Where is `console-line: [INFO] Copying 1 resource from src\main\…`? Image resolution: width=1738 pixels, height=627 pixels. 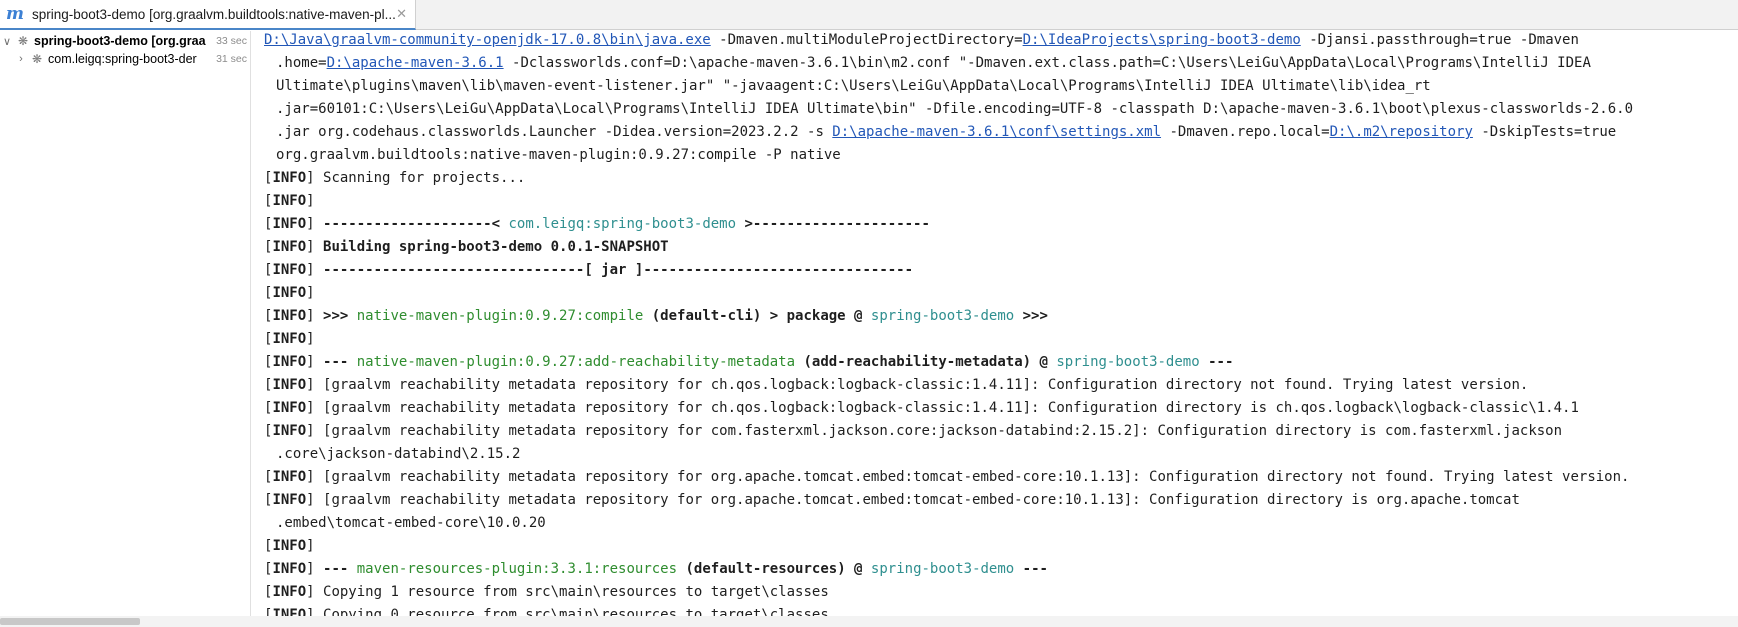 console-line: [INFO] Copying 1 resource from src\main\… is located at coordinates (546, 592).